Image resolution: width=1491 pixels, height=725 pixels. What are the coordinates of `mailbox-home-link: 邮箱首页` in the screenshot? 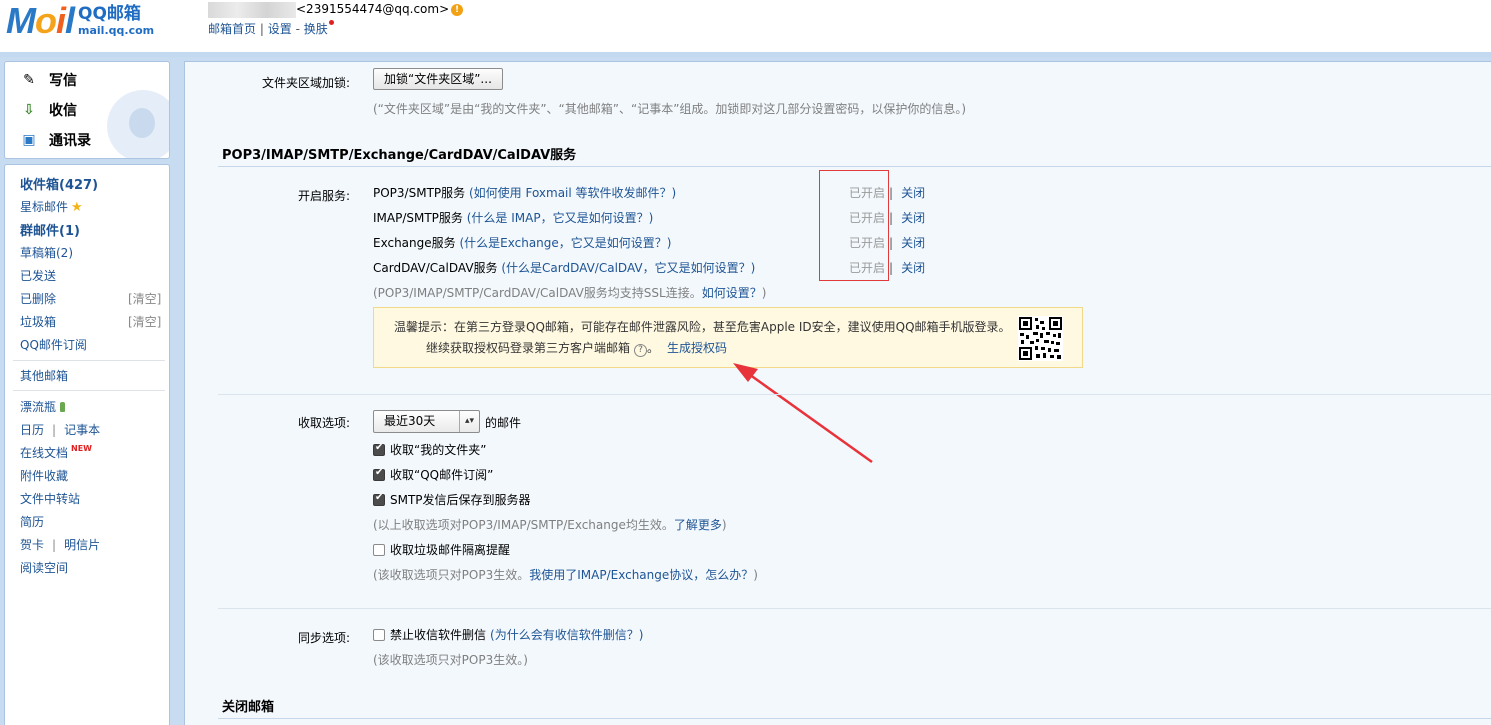 It's located at (232, 29).